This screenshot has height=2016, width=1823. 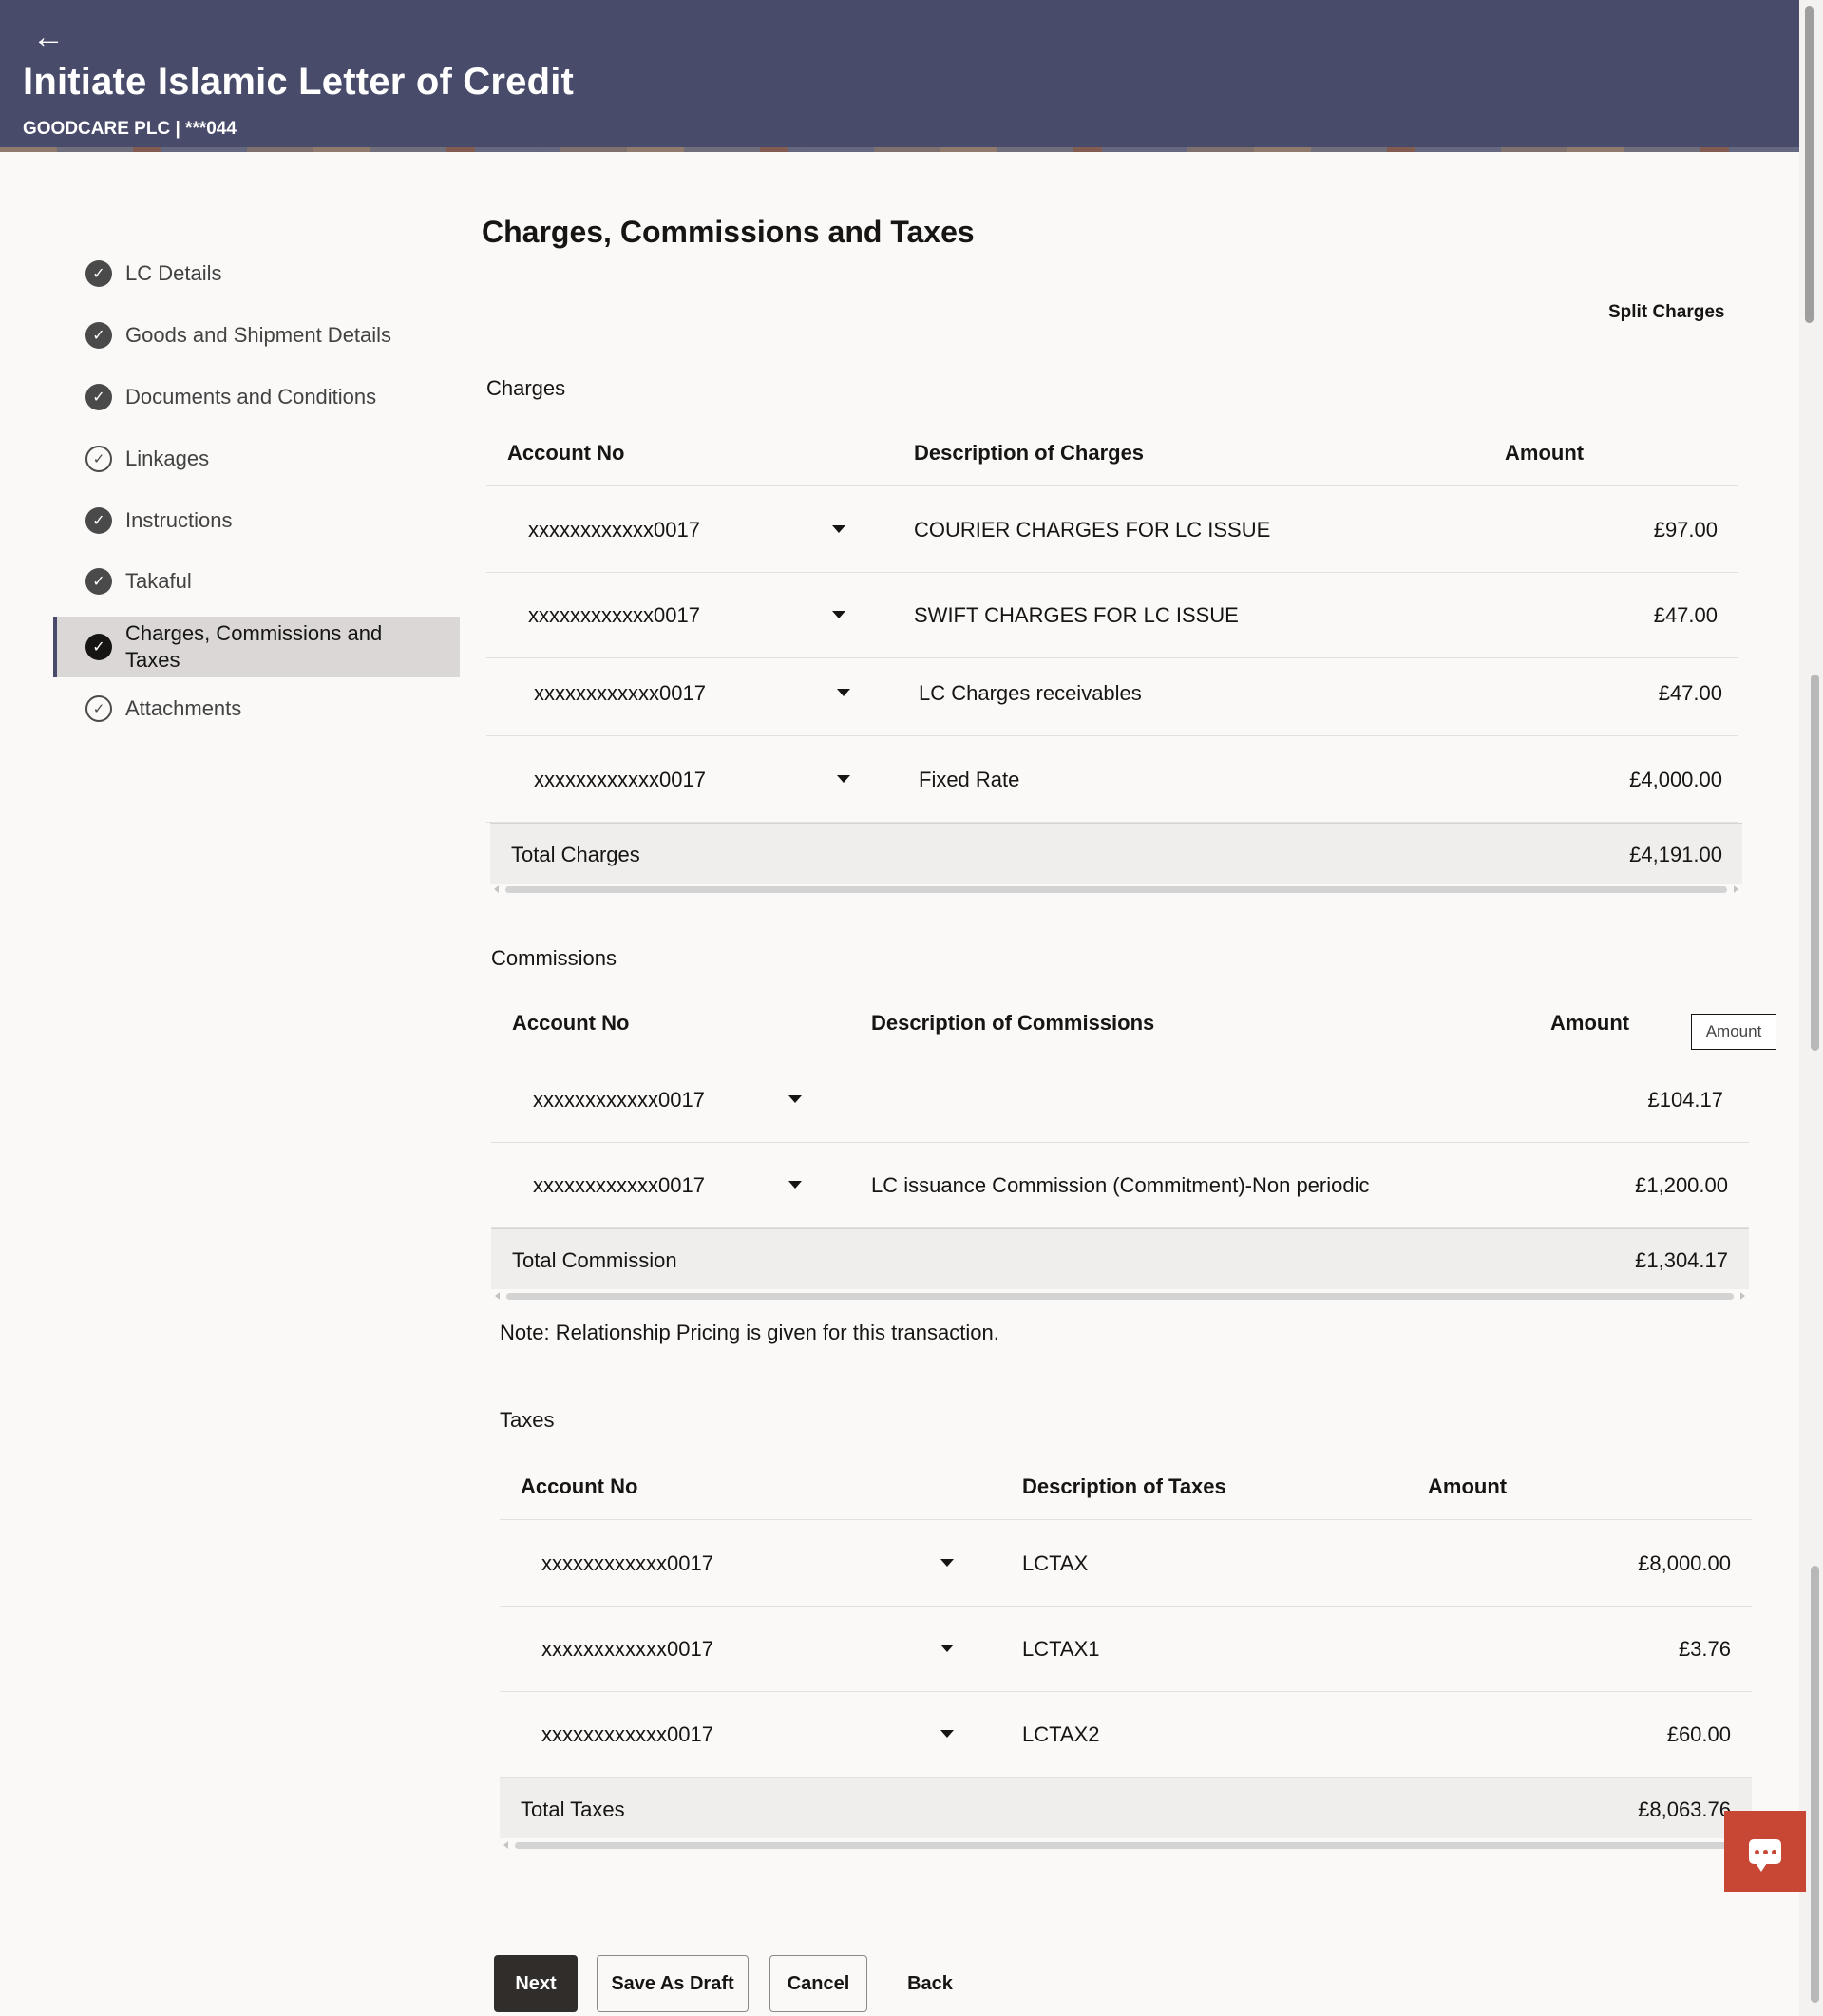 I want to click on total-charges-row: Total Charges £4,191.00, so click(x=1116, y=853).